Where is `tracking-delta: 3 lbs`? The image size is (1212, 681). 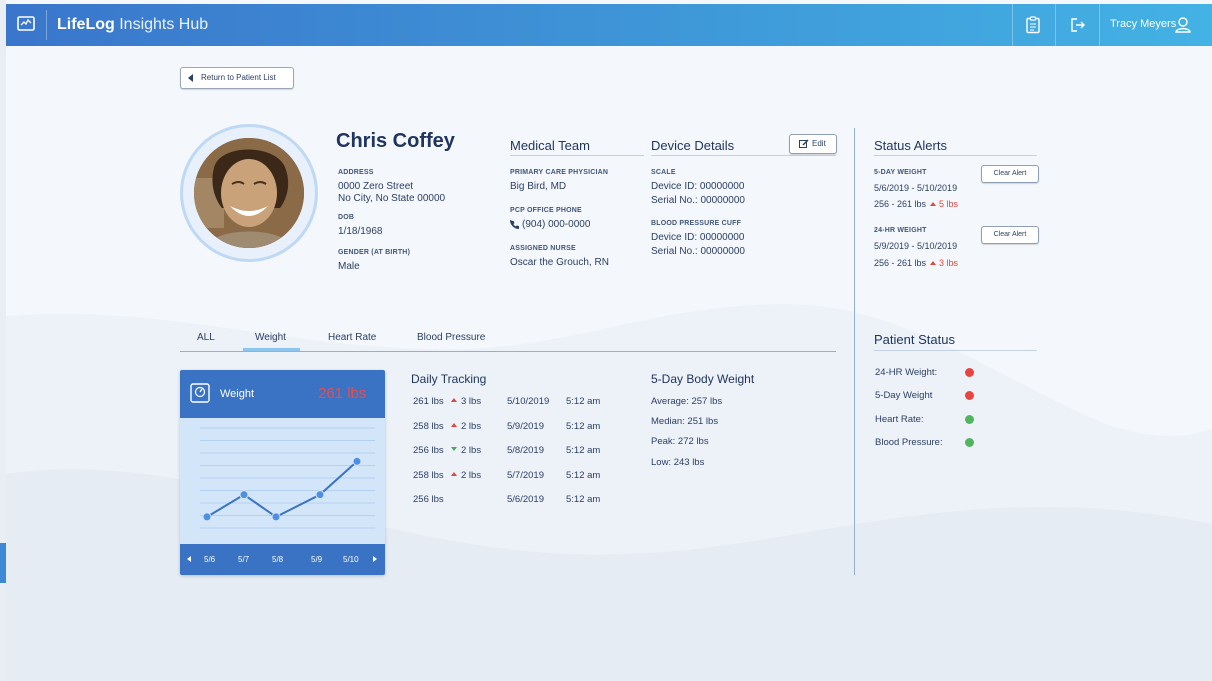
tracking-delta: 3 lbs is located at coordinates (471, 401).